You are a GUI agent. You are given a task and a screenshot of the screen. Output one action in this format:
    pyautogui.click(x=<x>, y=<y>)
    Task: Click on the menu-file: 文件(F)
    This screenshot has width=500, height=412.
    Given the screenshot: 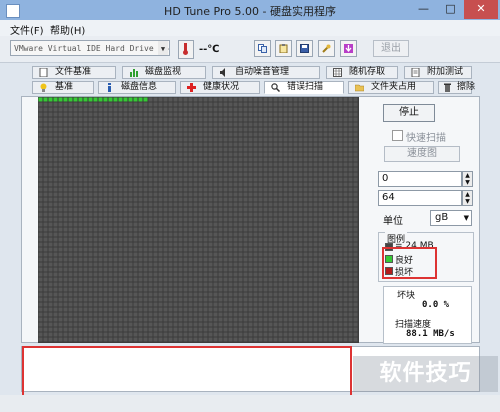 What is the action you would take?
    pyautogui.click(x=27, y=29)
    